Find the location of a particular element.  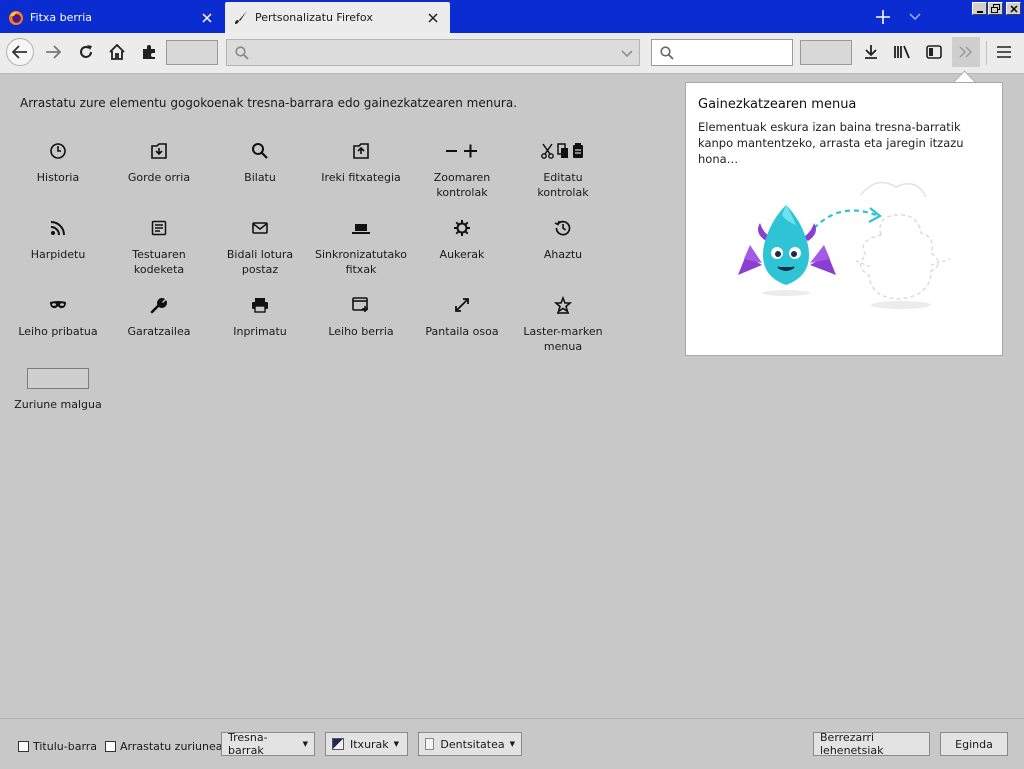

palette-item-history: Historia is located at coordinates (58, 162).